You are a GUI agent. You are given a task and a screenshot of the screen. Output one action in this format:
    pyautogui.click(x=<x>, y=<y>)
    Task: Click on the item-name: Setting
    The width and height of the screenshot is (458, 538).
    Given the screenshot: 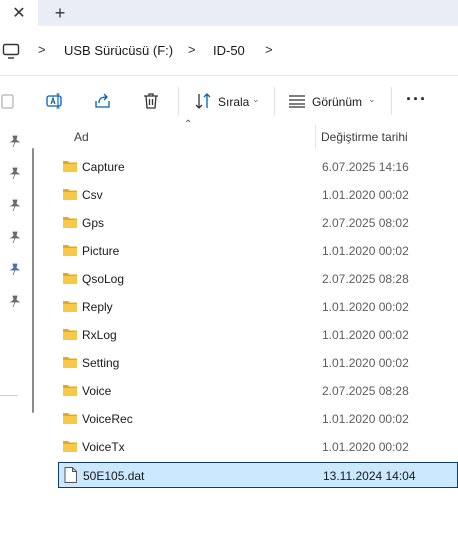 What is the action you would take?
    pyautogui.click(x=101, y=363)
    